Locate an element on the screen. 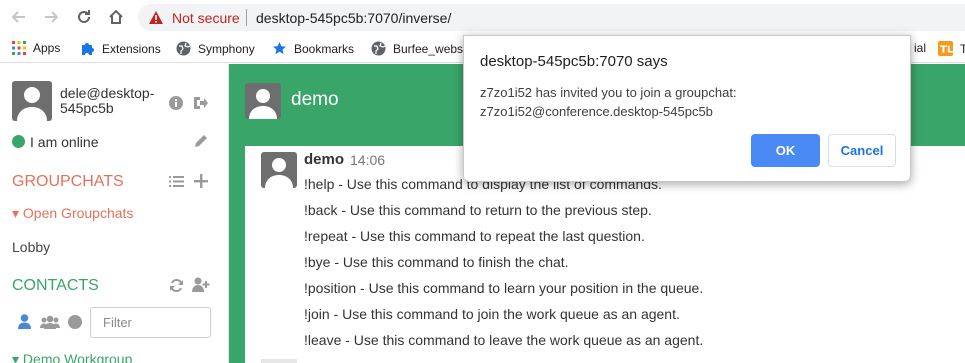  add-contact-icon is located at coordinates (201, 284).